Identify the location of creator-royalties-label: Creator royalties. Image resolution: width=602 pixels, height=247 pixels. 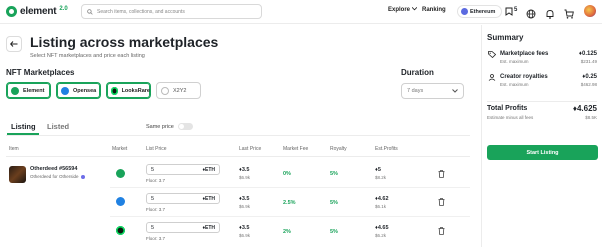
(524, 77).